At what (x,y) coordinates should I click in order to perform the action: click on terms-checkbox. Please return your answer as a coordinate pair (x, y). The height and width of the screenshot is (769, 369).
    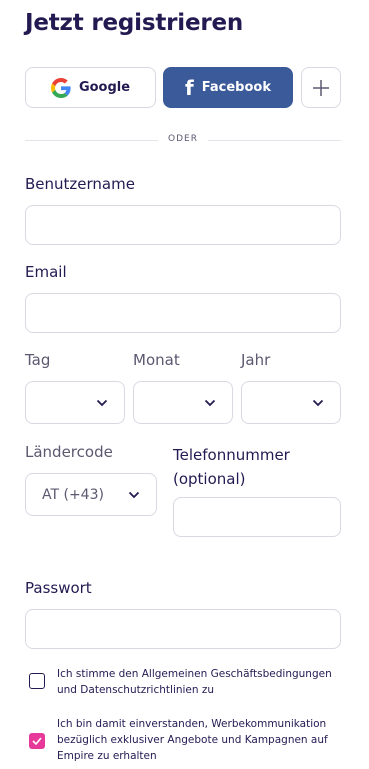
    Looking at the image, I should click on (37, 681).